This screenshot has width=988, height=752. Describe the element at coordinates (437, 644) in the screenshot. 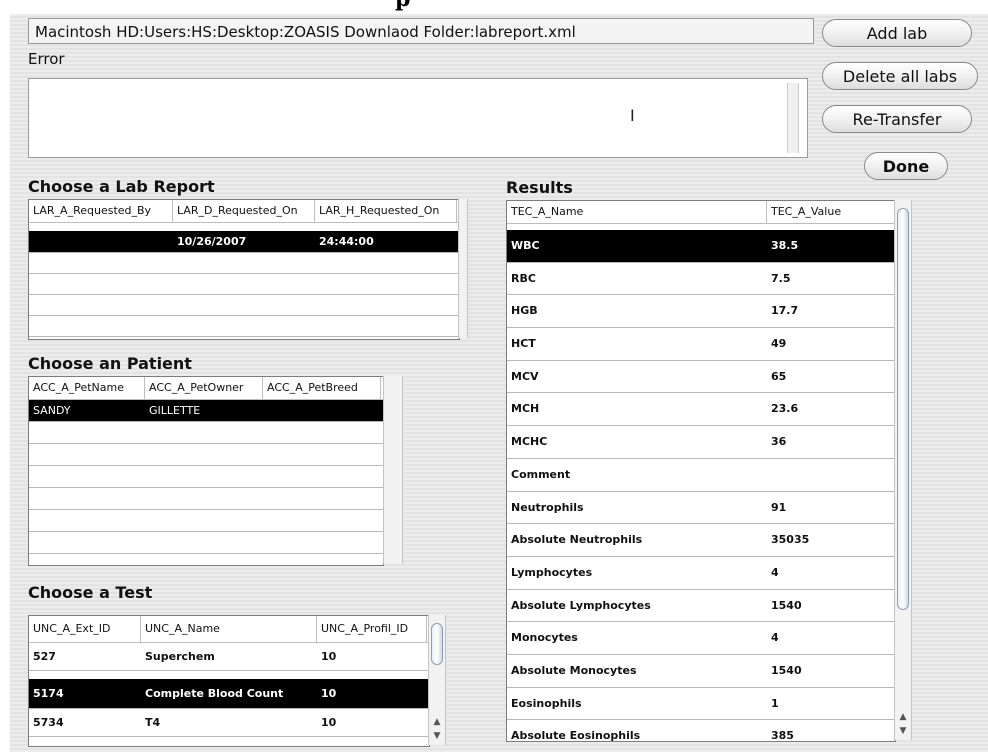

I see `test-scrollbar-thumb` at that location.